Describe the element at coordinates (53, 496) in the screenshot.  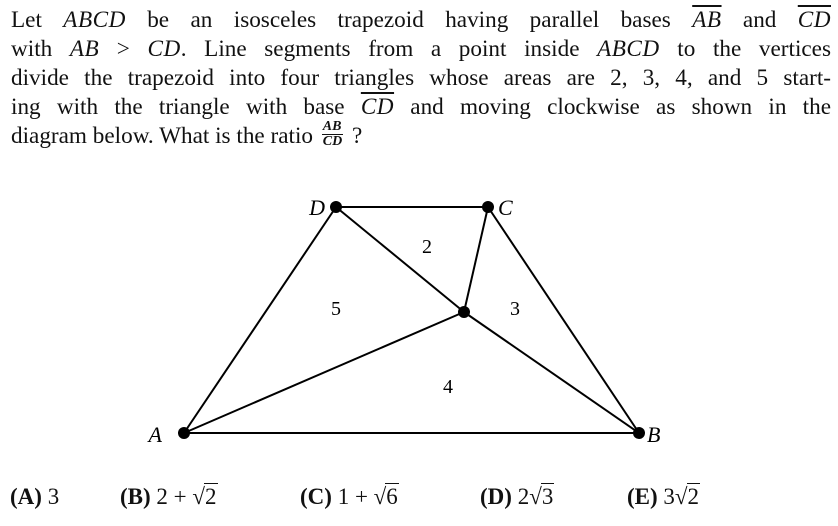
I see `choice-value: 3` at that location.